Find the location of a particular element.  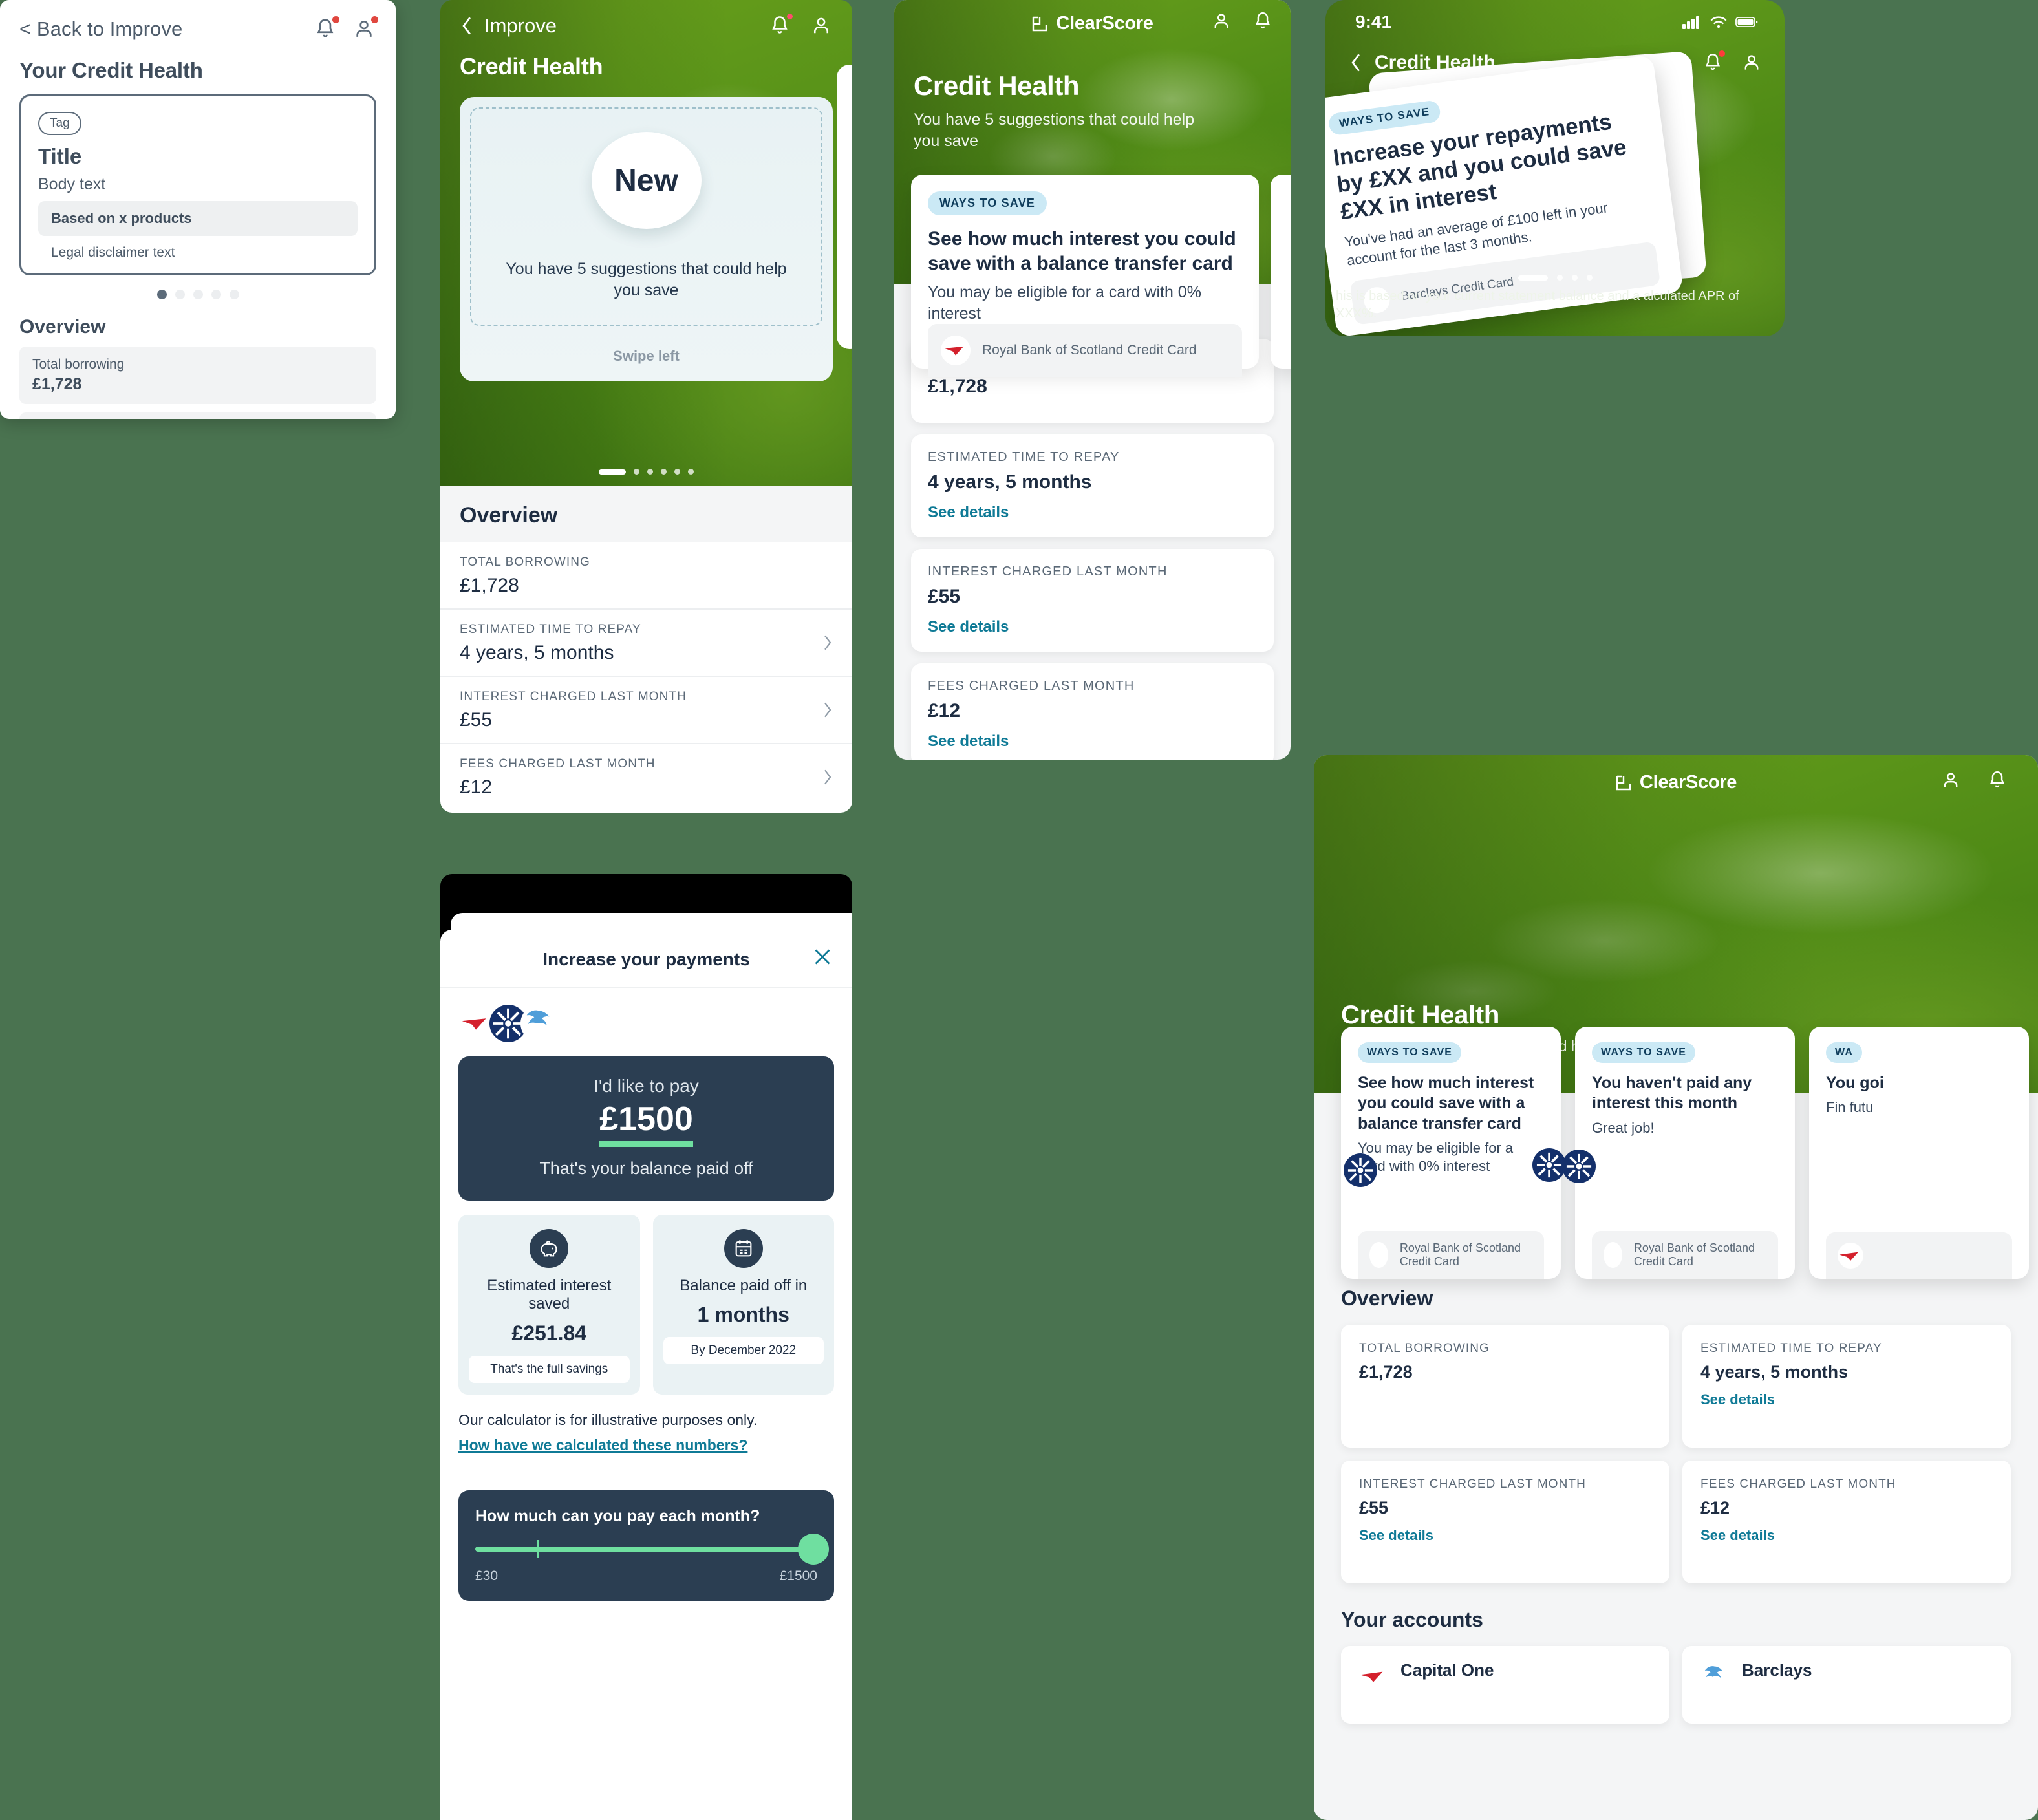

overview-row-total-borrowing: Total borrowing £1,728 is located at coordinates (198, 375).